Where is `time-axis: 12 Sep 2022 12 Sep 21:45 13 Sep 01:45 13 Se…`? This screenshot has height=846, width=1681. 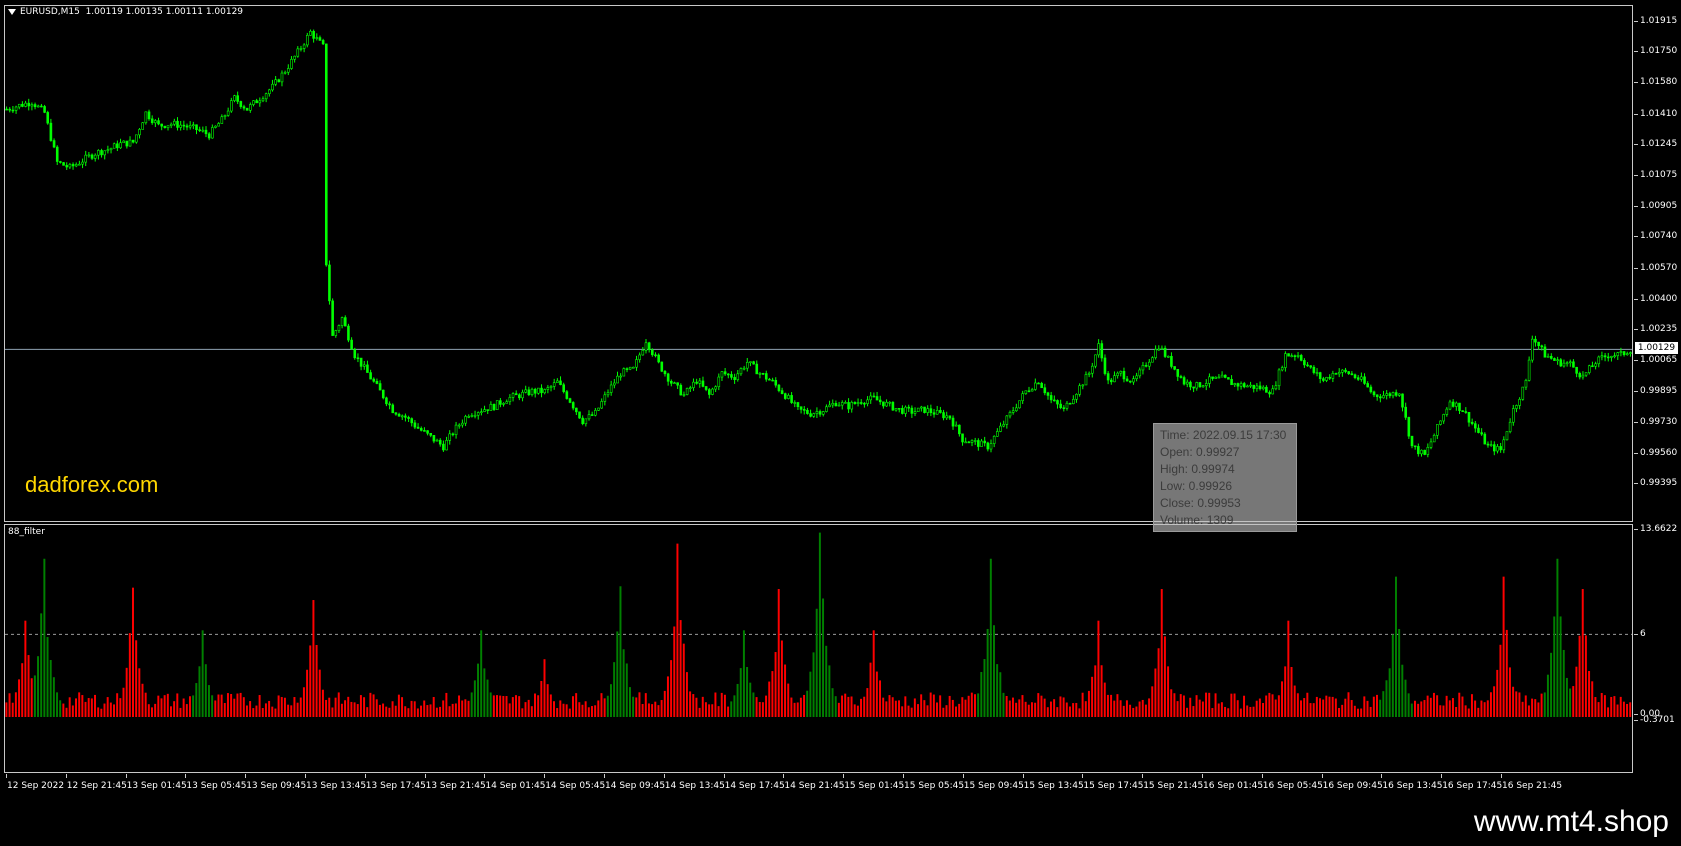
time-axis: 12 Sep 2022 12 Sep 21:45 13 Sep 01:45 13 Se… is located at coordinates (818, 786).